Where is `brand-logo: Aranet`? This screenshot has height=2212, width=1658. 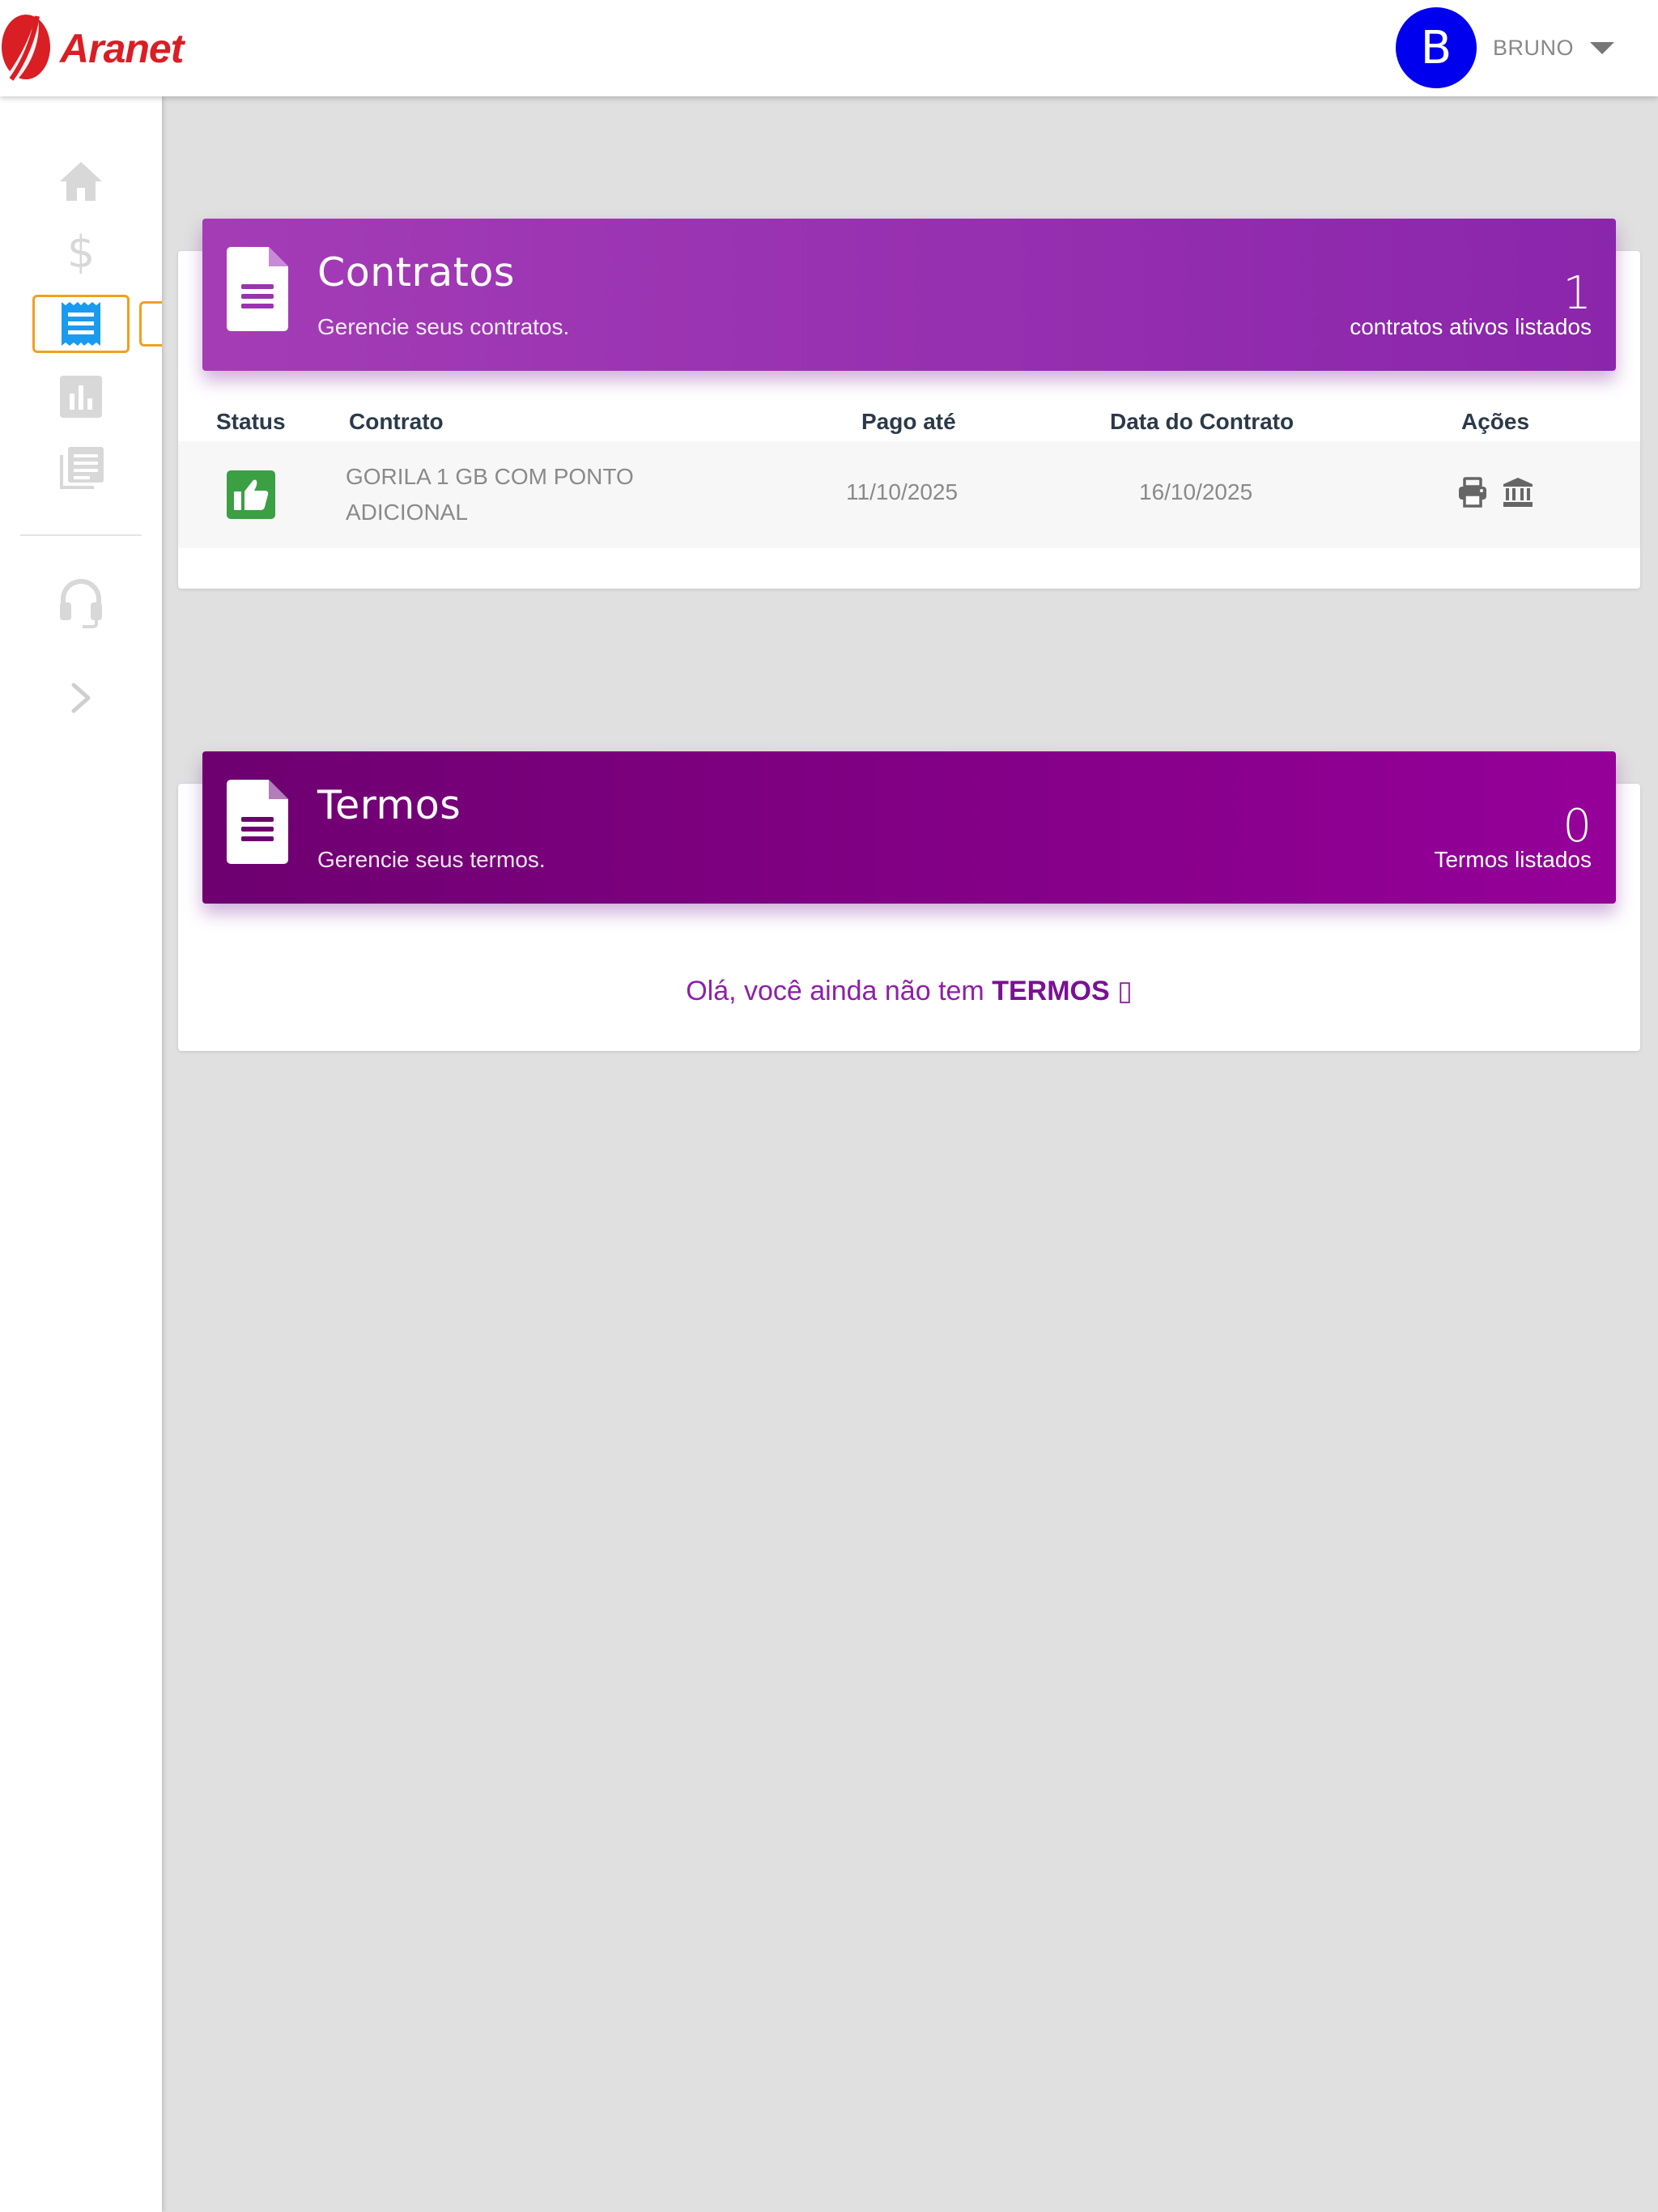 brand-logo: Aranet is located at coordinates (92, 48).